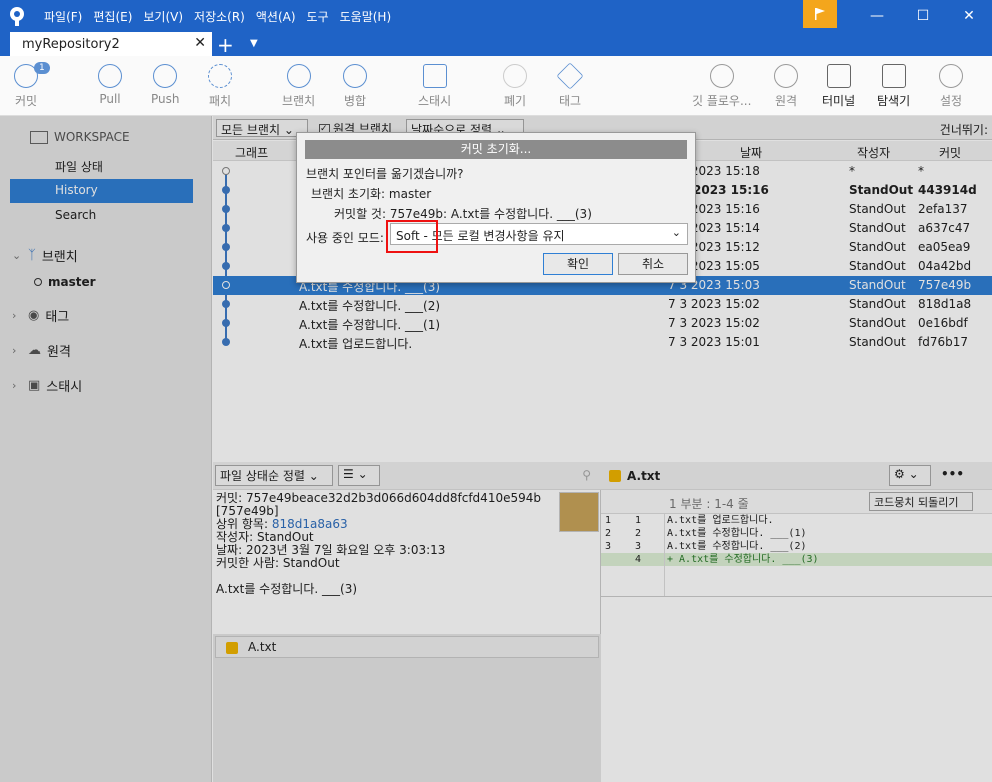 The height and width of the screenshot is (782, 992). I want to click on tab-repository: myRepository2 ✕, so click(111, 44).